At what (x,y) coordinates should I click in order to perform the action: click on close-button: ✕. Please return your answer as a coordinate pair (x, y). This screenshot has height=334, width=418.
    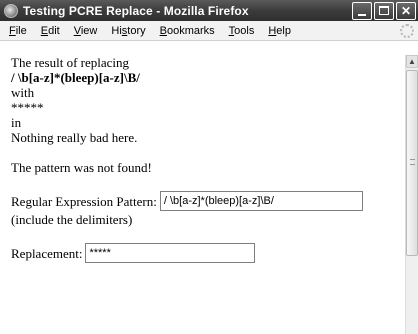
    Looking at the image, I should click on (406, 11).